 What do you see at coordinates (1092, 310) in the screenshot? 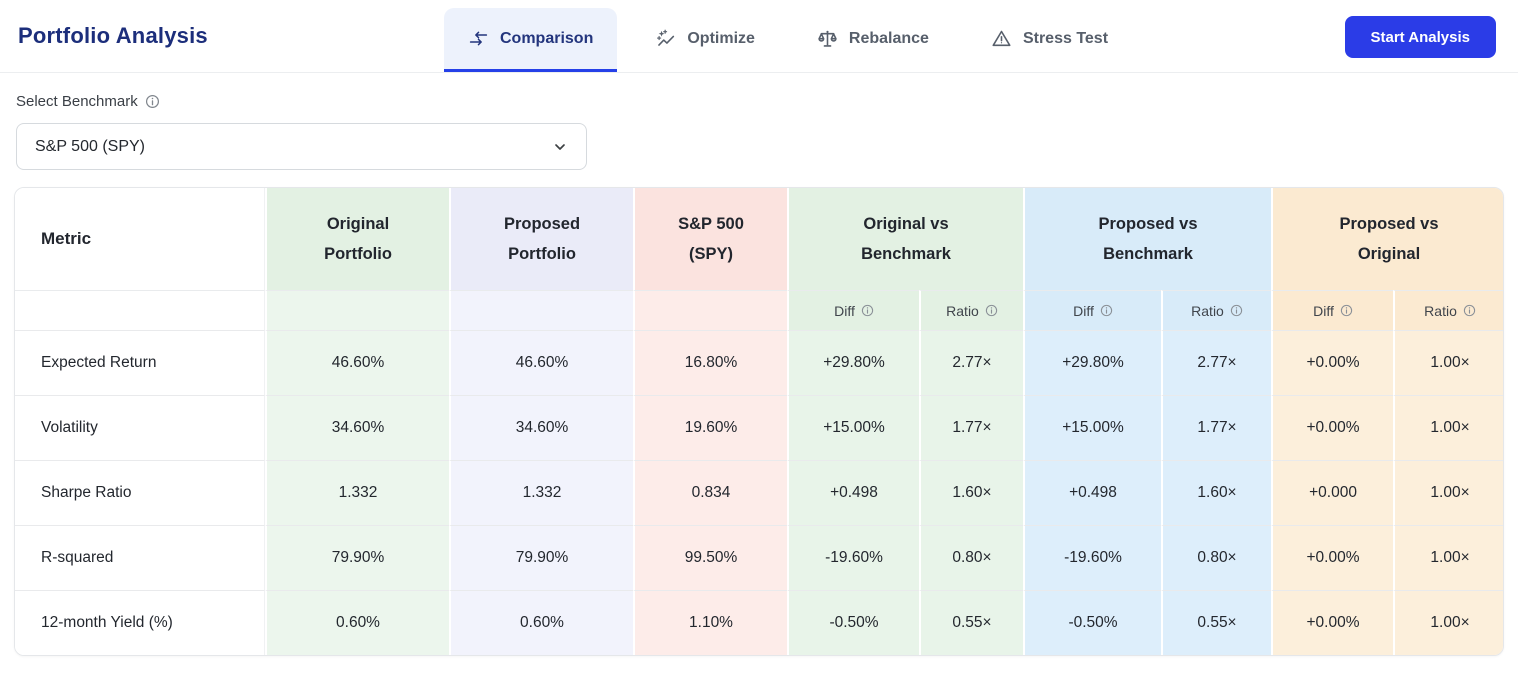
I see `subheader-pvb-diff: Diff` at bounding box center [1092, 310].